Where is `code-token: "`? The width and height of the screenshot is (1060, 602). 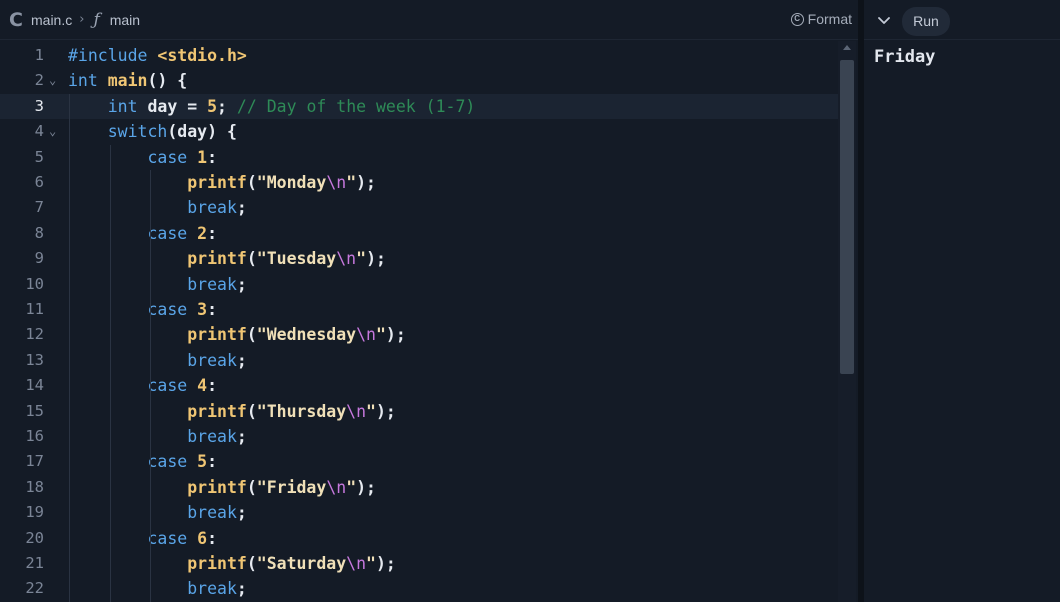
code-token: " is located at coordinates (371, 411).